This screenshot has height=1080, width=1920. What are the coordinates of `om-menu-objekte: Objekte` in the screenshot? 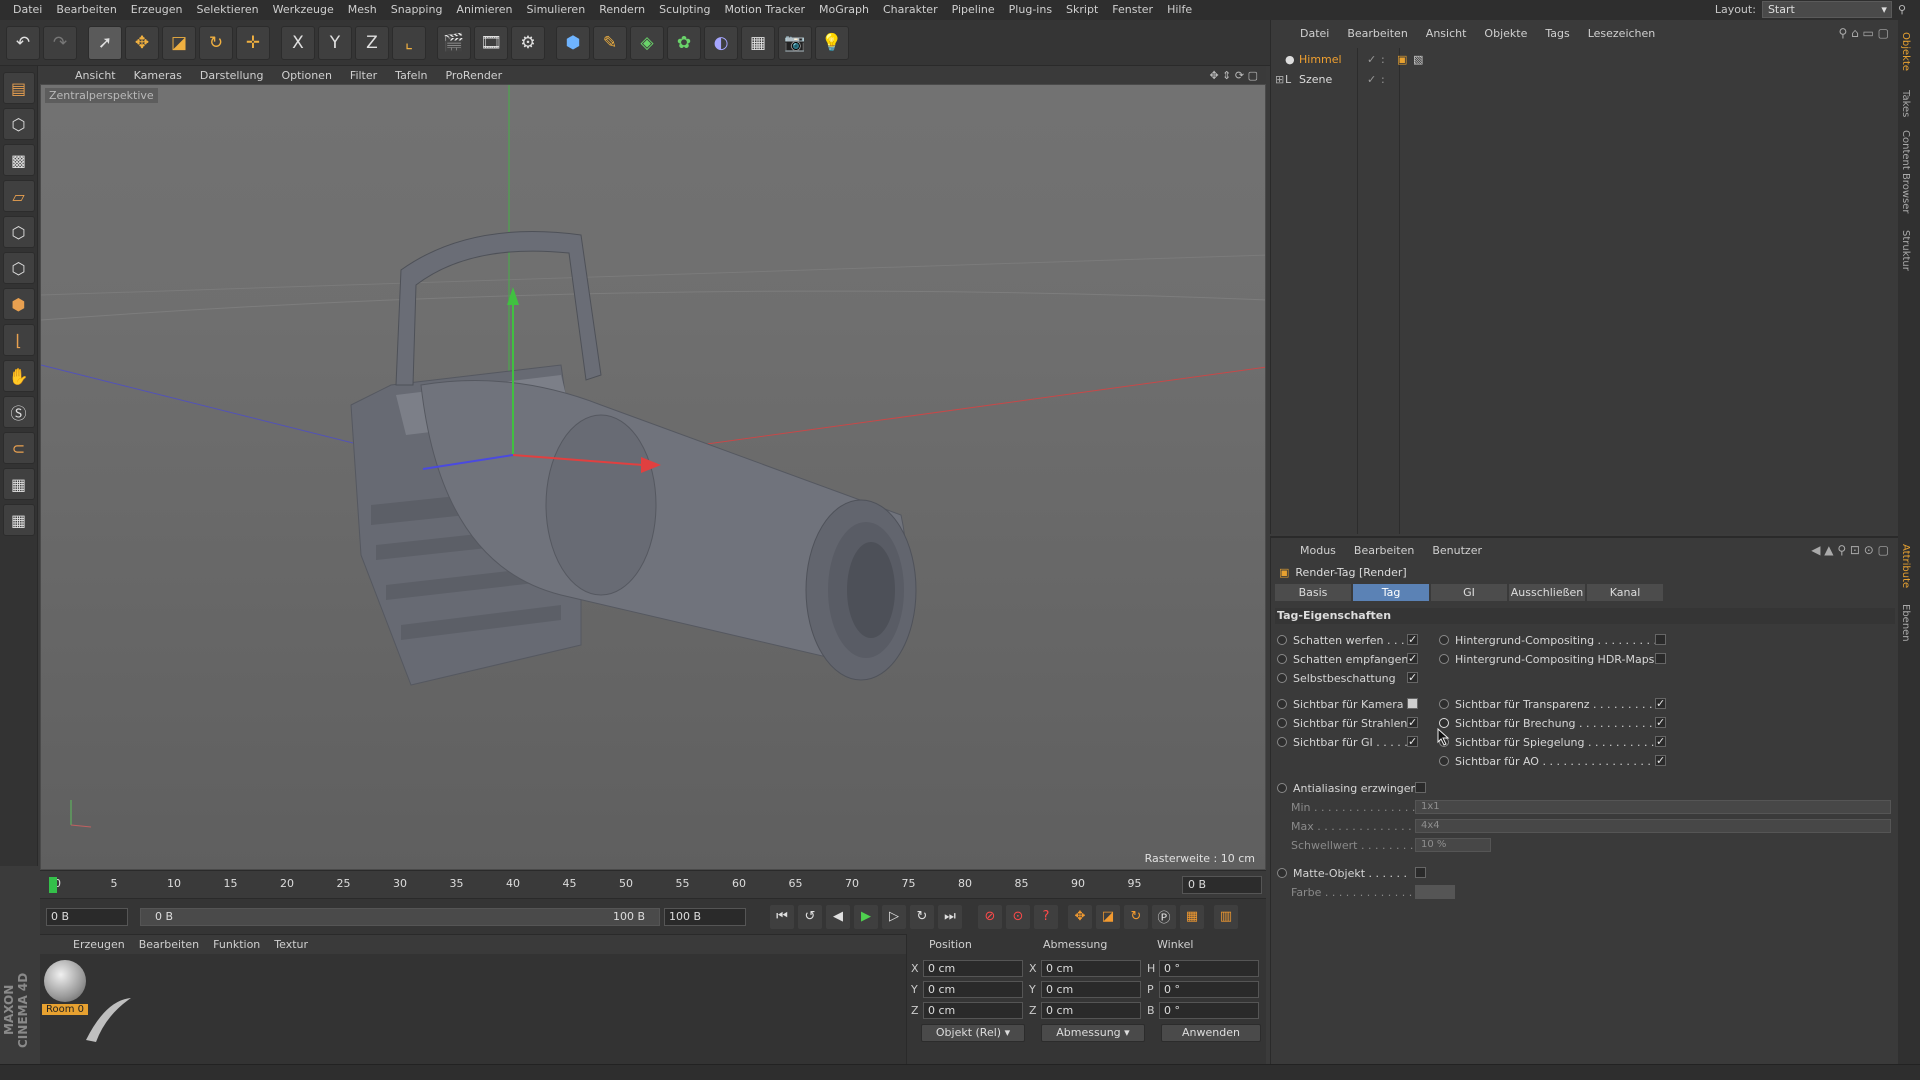 It's located at (1505, 33).